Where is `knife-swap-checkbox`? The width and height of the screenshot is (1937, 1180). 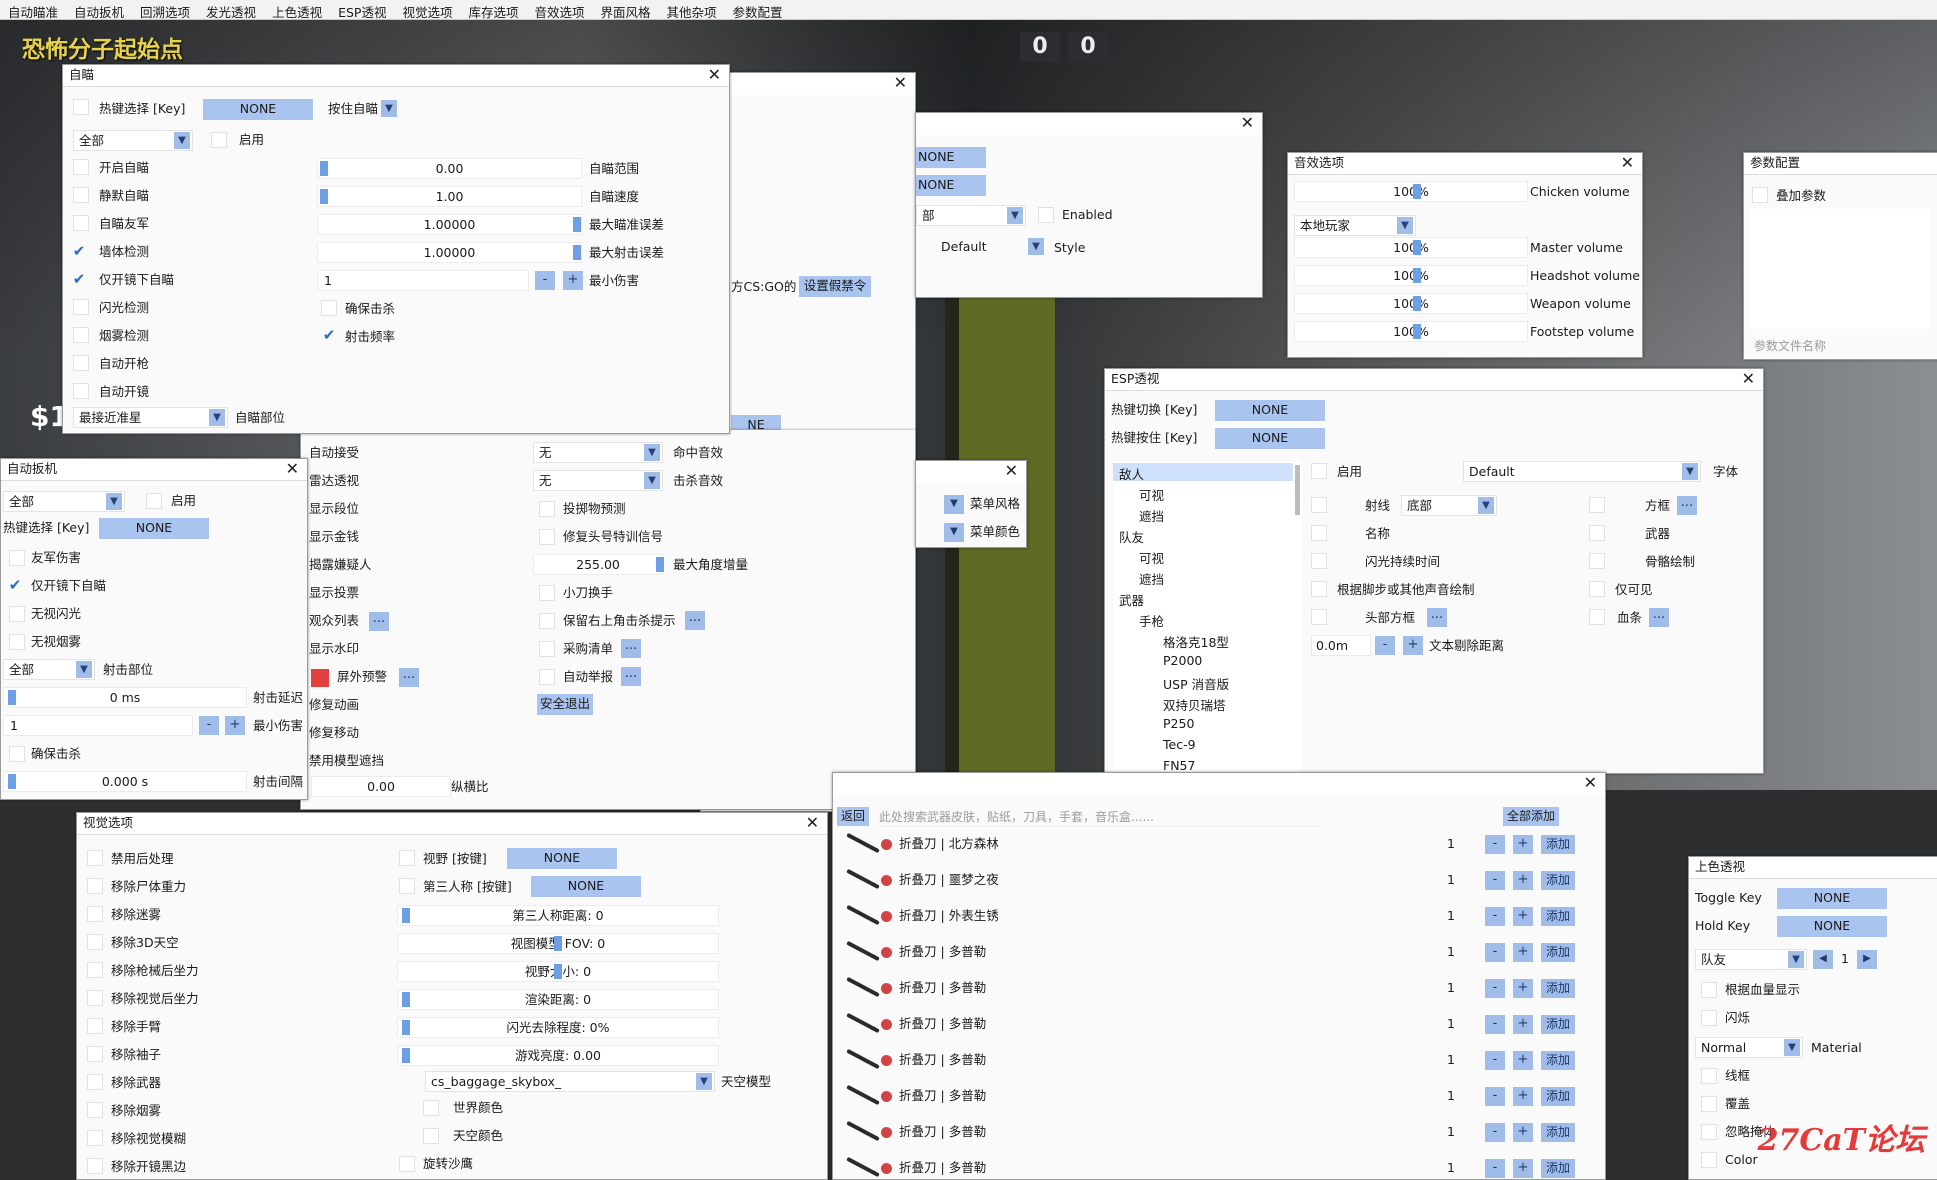
knife-swap-checkbox is located at coordinates (547, 593).